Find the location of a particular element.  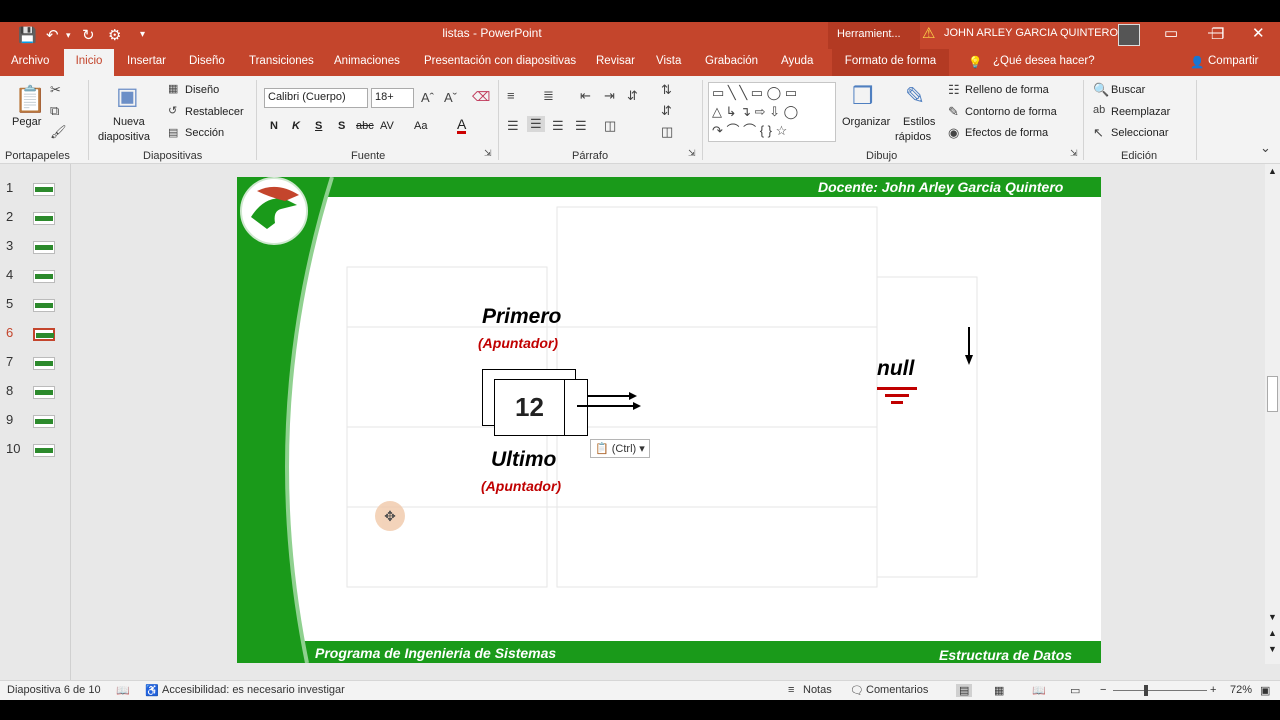

node-box: 12 is located at coordinates (541, 407).